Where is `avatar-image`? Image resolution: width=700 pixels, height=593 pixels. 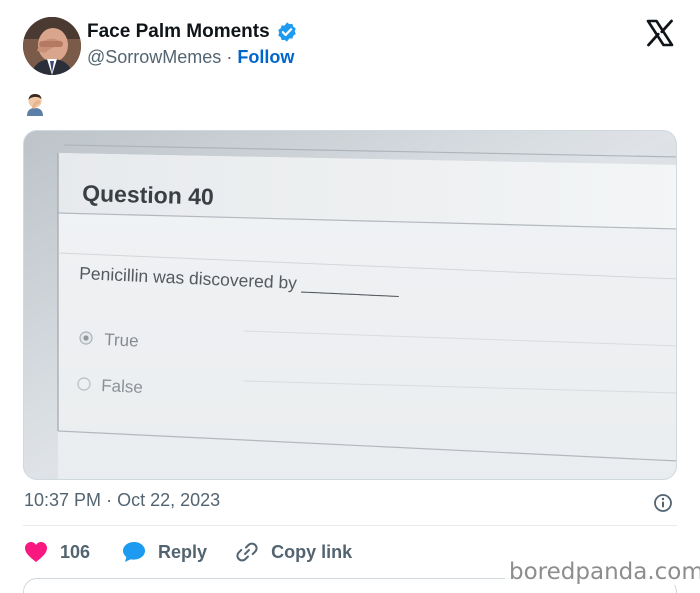
avatar-image is located at coordinates (52, 46).